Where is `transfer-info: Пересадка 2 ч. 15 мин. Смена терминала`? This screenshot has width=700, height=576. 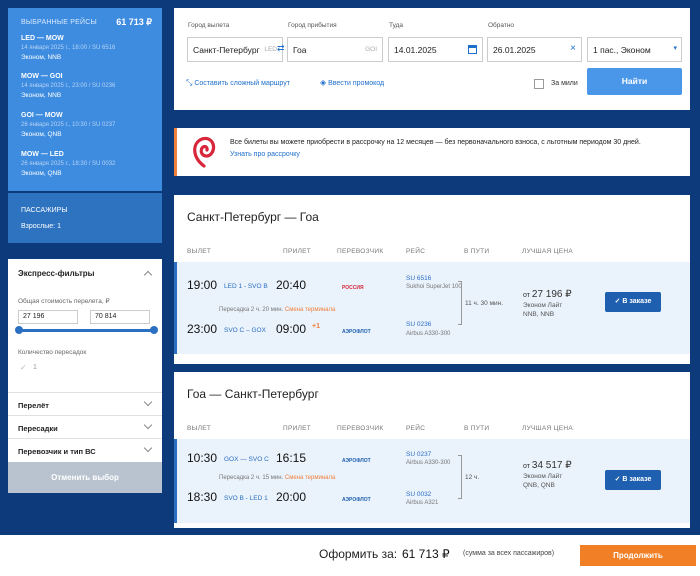 transfer-info: Пересадка 2 ч. 15 мин. Смена терминала is located at coordinates (277, 478).